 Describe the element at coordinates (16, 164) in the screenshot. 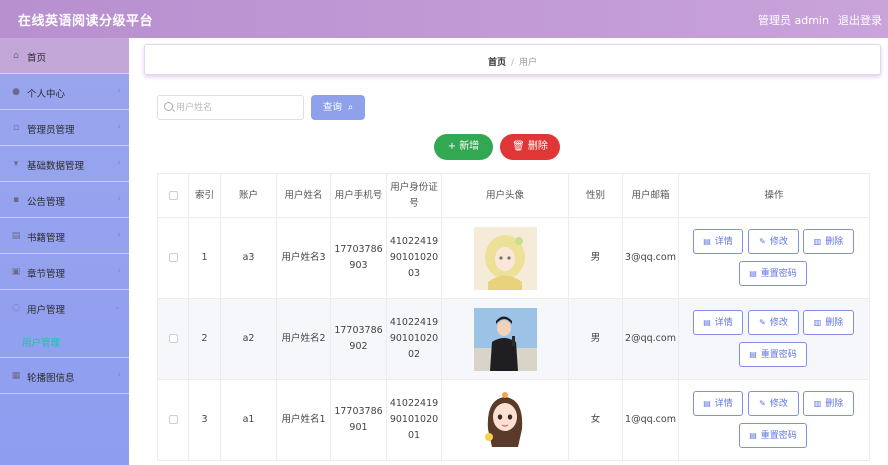

I see `data-icon: ▾` at that location.